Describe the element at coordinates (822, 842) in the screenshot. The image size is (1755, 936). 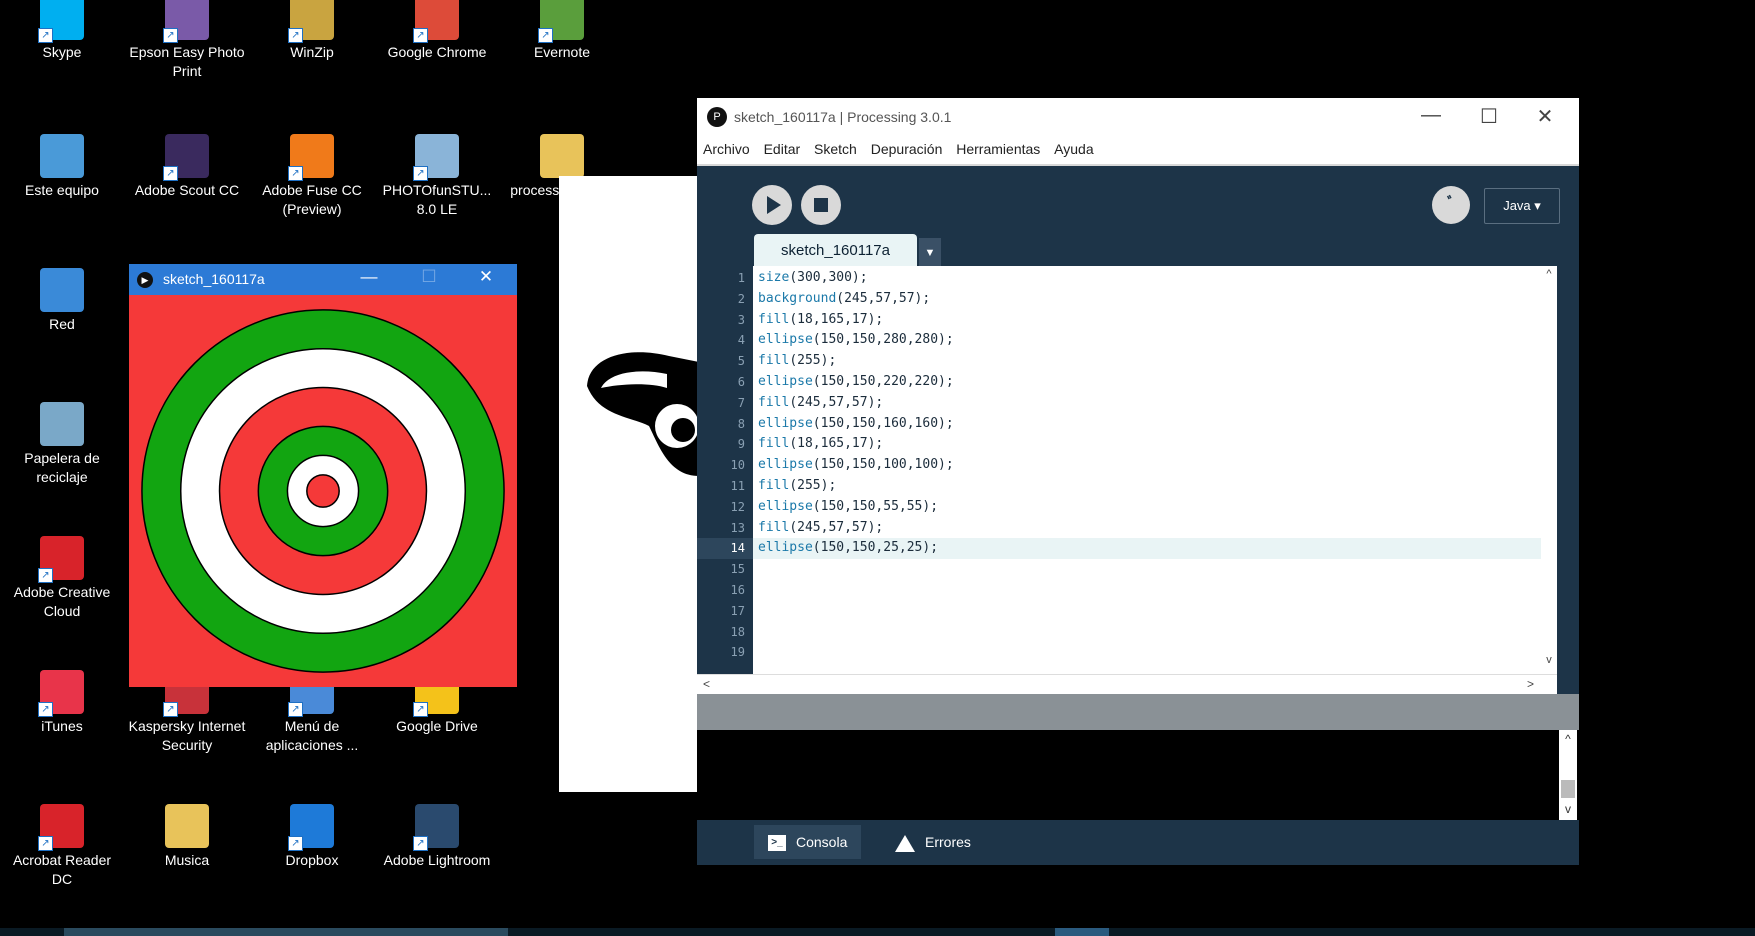
I see `tab-consola-label: Consola` at that location.